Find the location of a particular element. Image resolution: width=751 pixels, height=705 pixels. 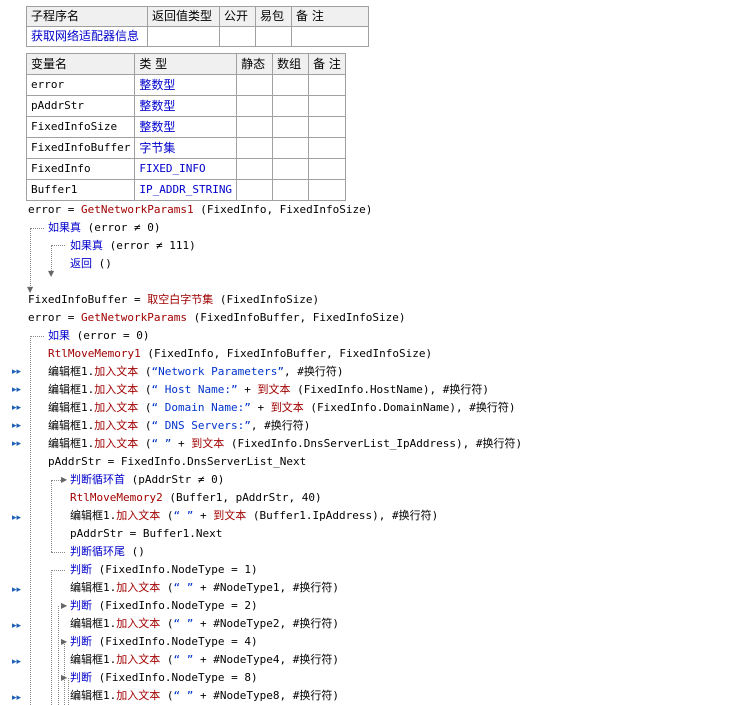

code-line: FixedInfoBuffer = 取空白字节集 (FixedInfoSize) is located at coordinates (173, 300).